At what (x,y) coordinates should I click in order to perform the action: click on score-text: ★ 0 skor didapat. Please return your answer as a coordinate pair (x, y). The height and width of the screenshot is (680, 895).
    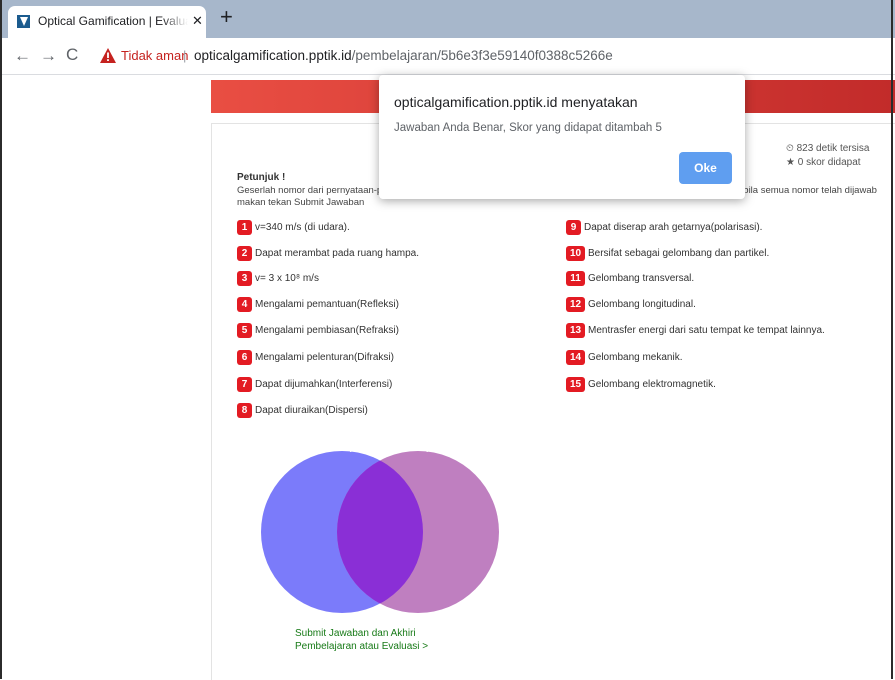
    Looking at the image, I should click on (823, 162).